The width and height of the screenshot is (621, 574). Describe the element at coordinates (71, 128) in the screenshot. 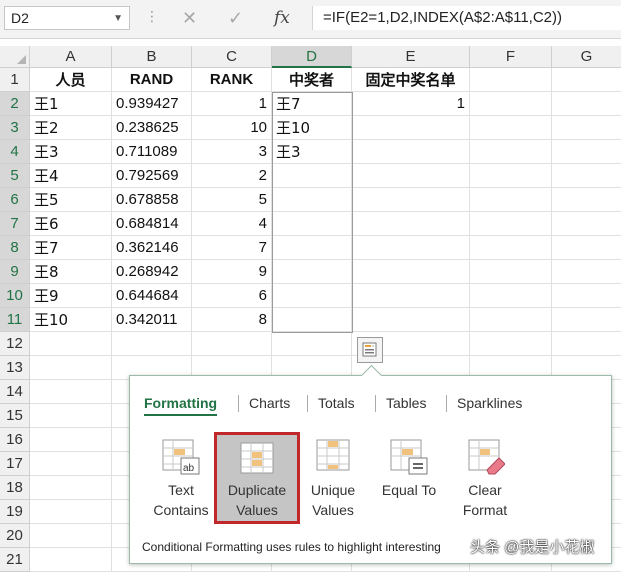

I see `cell-a3: 王2` at that location.